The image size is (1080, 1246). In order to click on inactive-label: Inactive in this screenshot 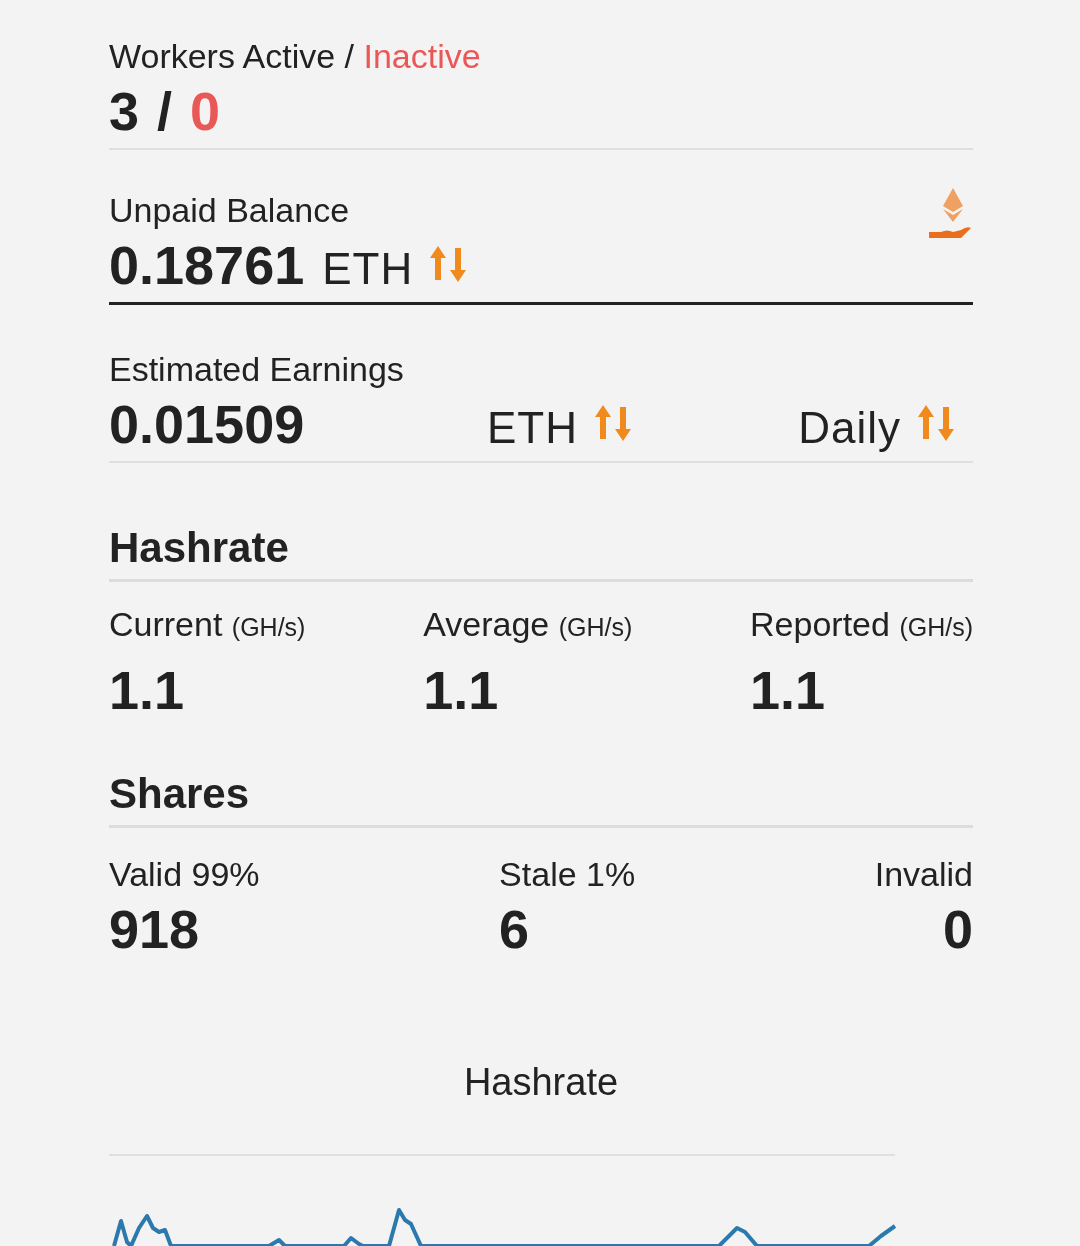, I will do `click(422, 56)`.